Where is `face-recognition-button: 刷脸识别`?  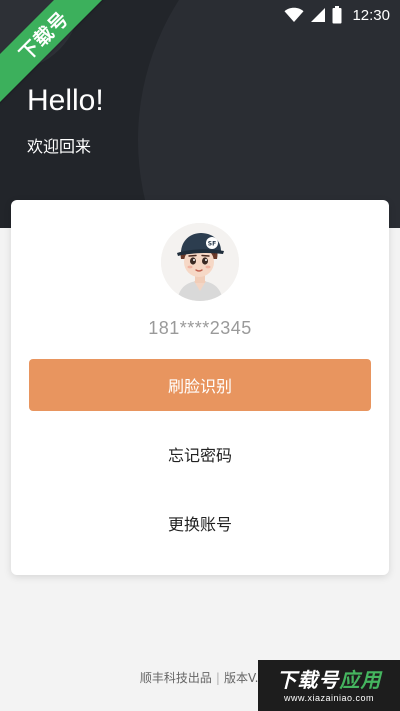 face-recognition-button: 刷脸识别 is located at coordinates (200, 385).